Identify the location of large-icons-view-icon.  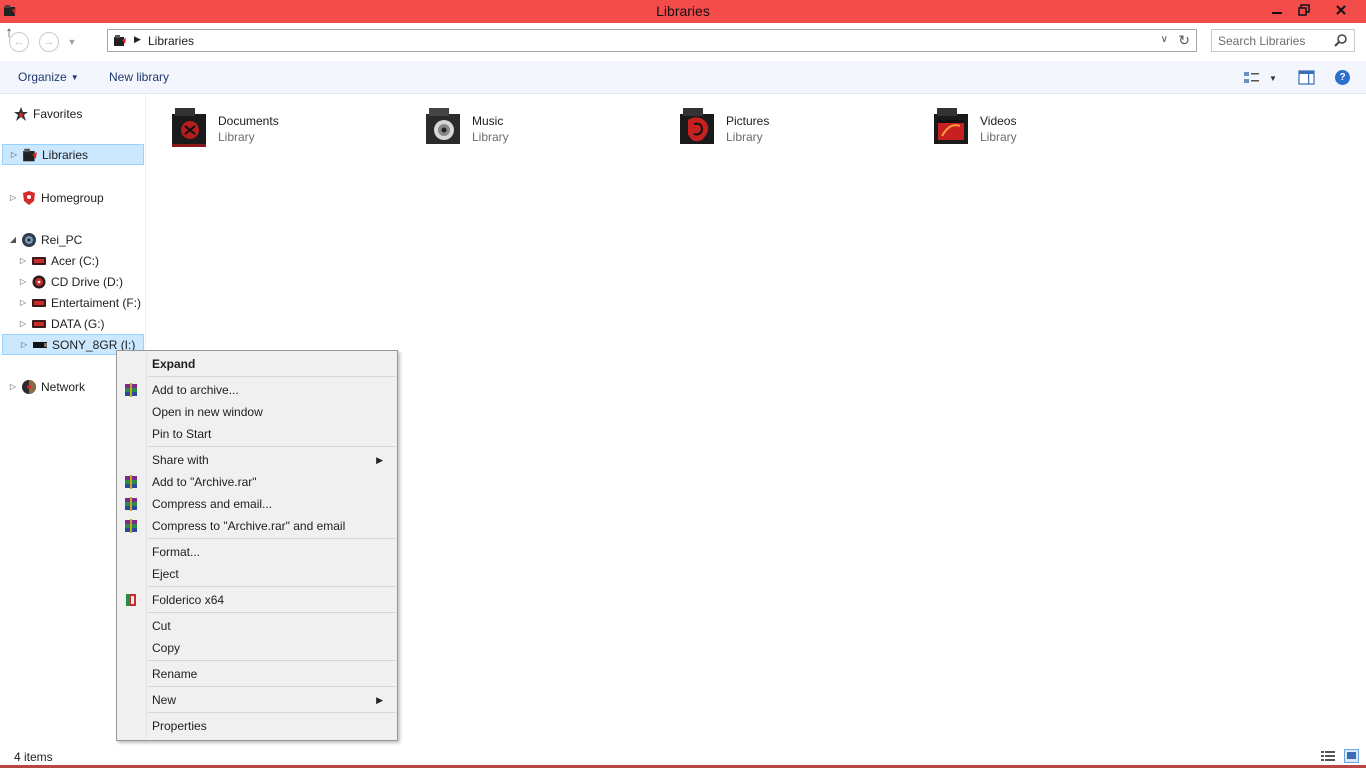
(1351, 756).